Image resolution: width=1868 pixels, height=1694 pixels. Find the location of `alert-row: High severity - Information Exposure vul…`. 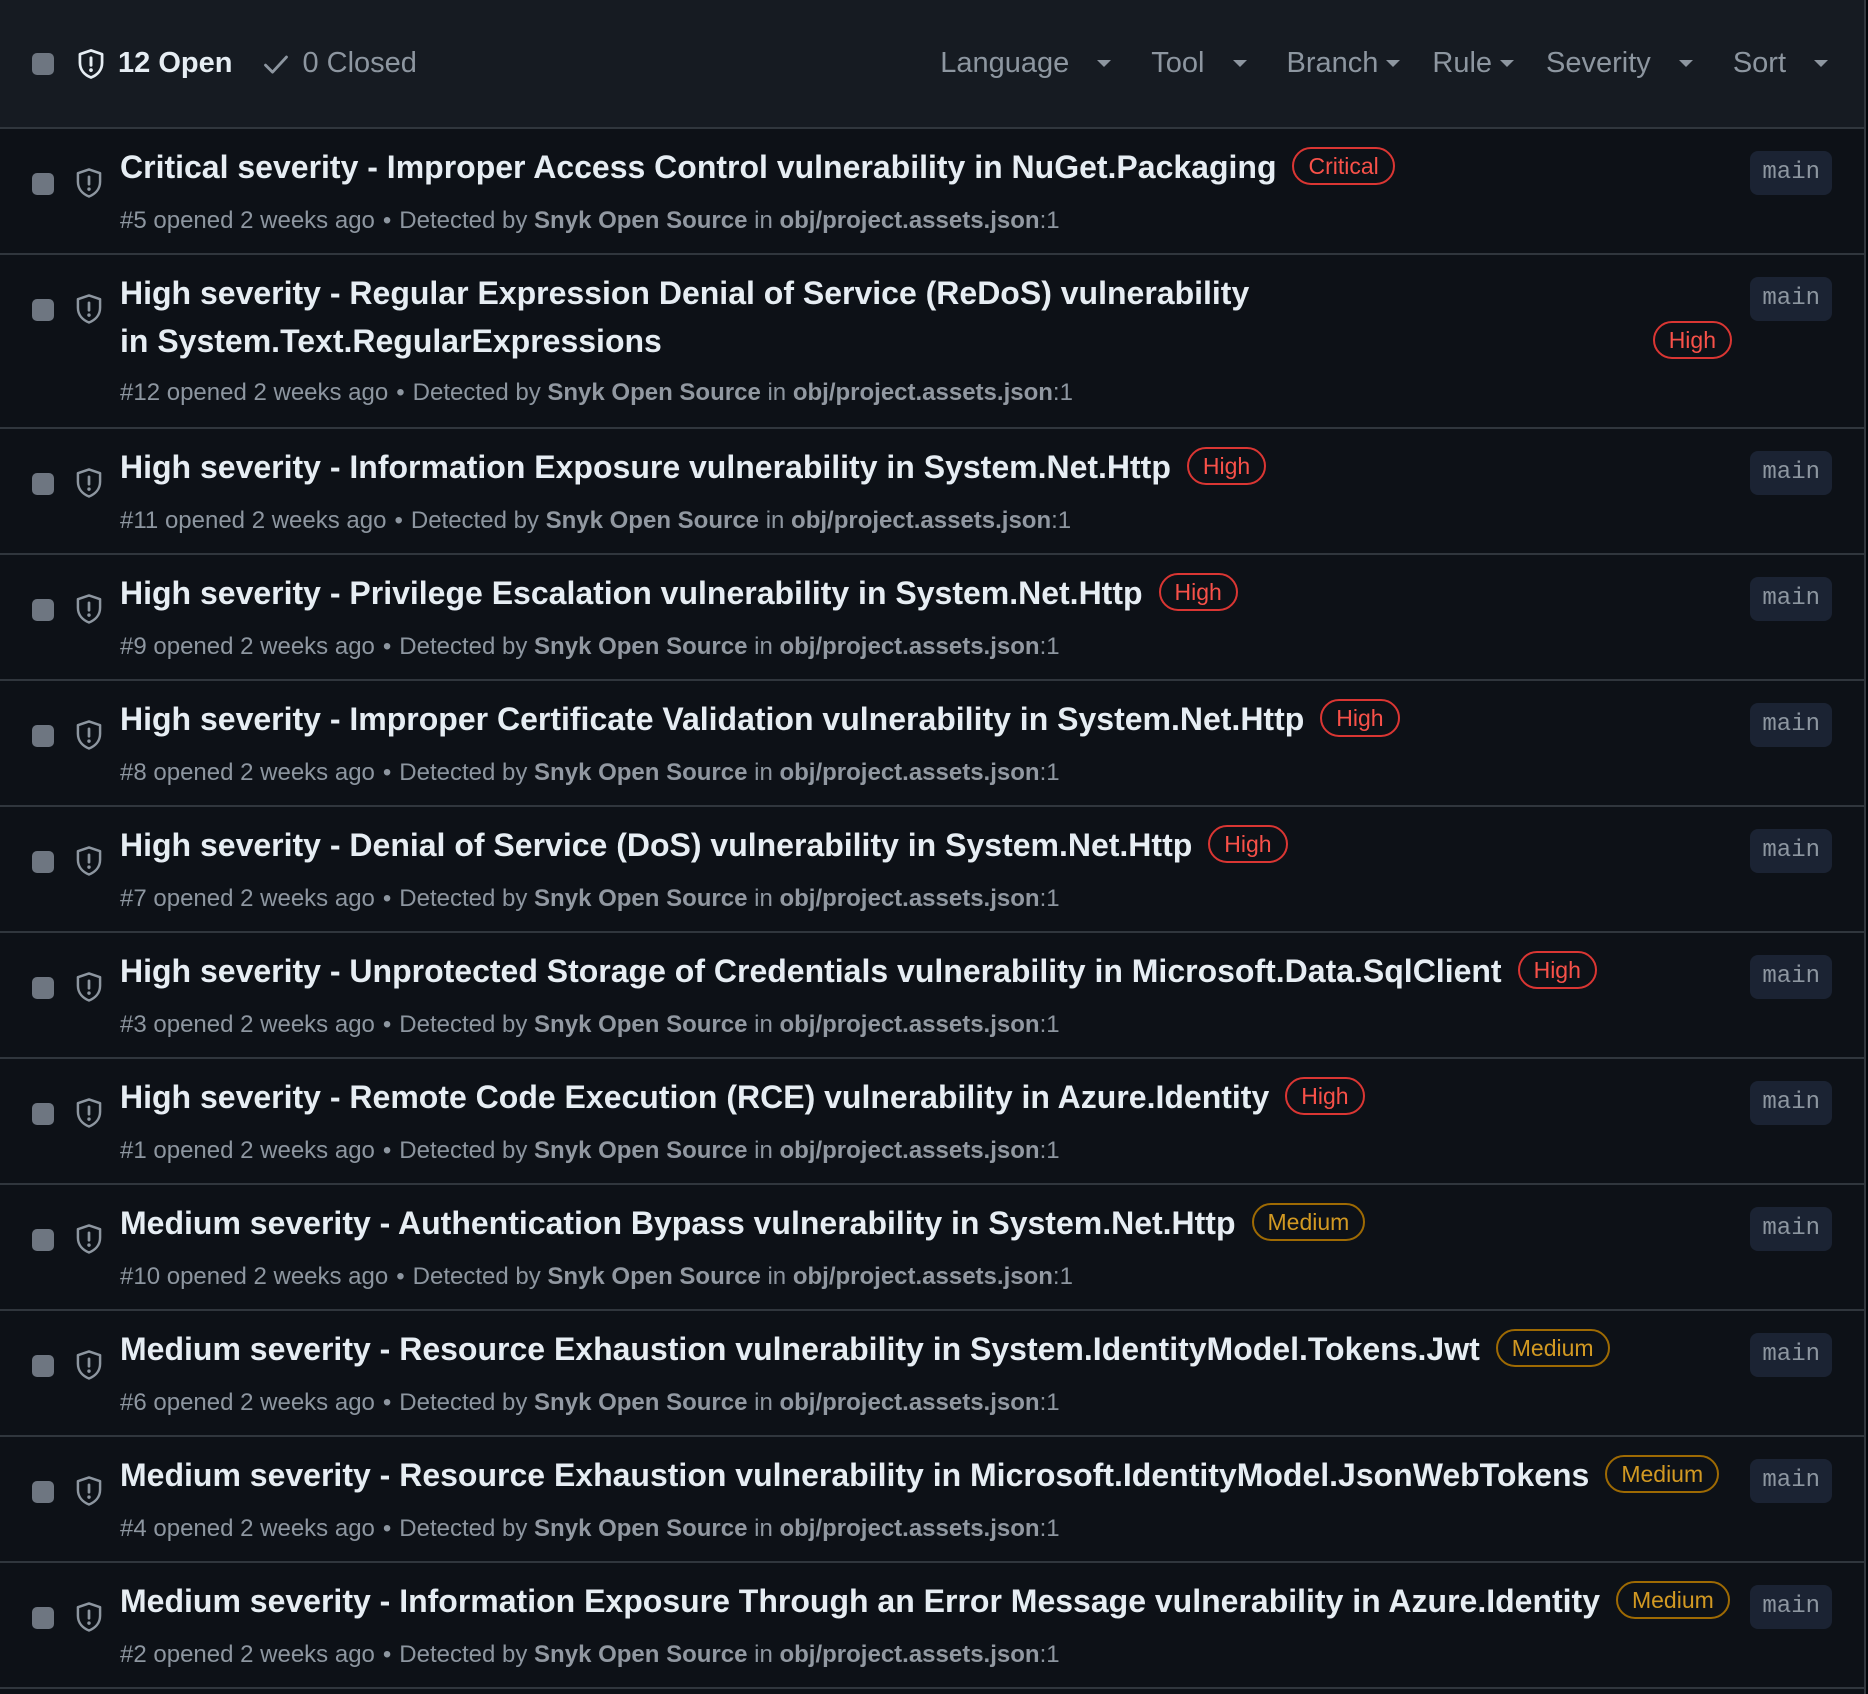

alert-row: High severity - Information Exposure vul… is located at coordinates (932, 492).